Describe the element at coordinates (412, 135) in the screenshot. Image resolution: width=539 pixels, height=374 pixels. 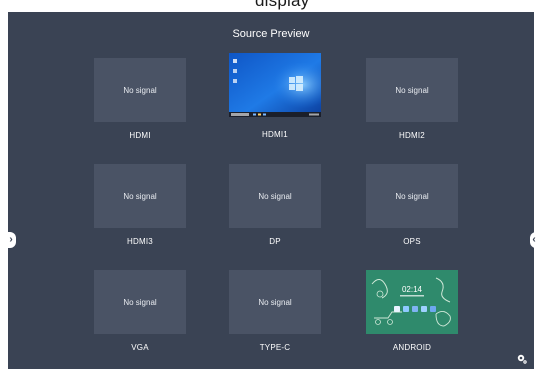
I see `source-label: HDMI2` at that location.